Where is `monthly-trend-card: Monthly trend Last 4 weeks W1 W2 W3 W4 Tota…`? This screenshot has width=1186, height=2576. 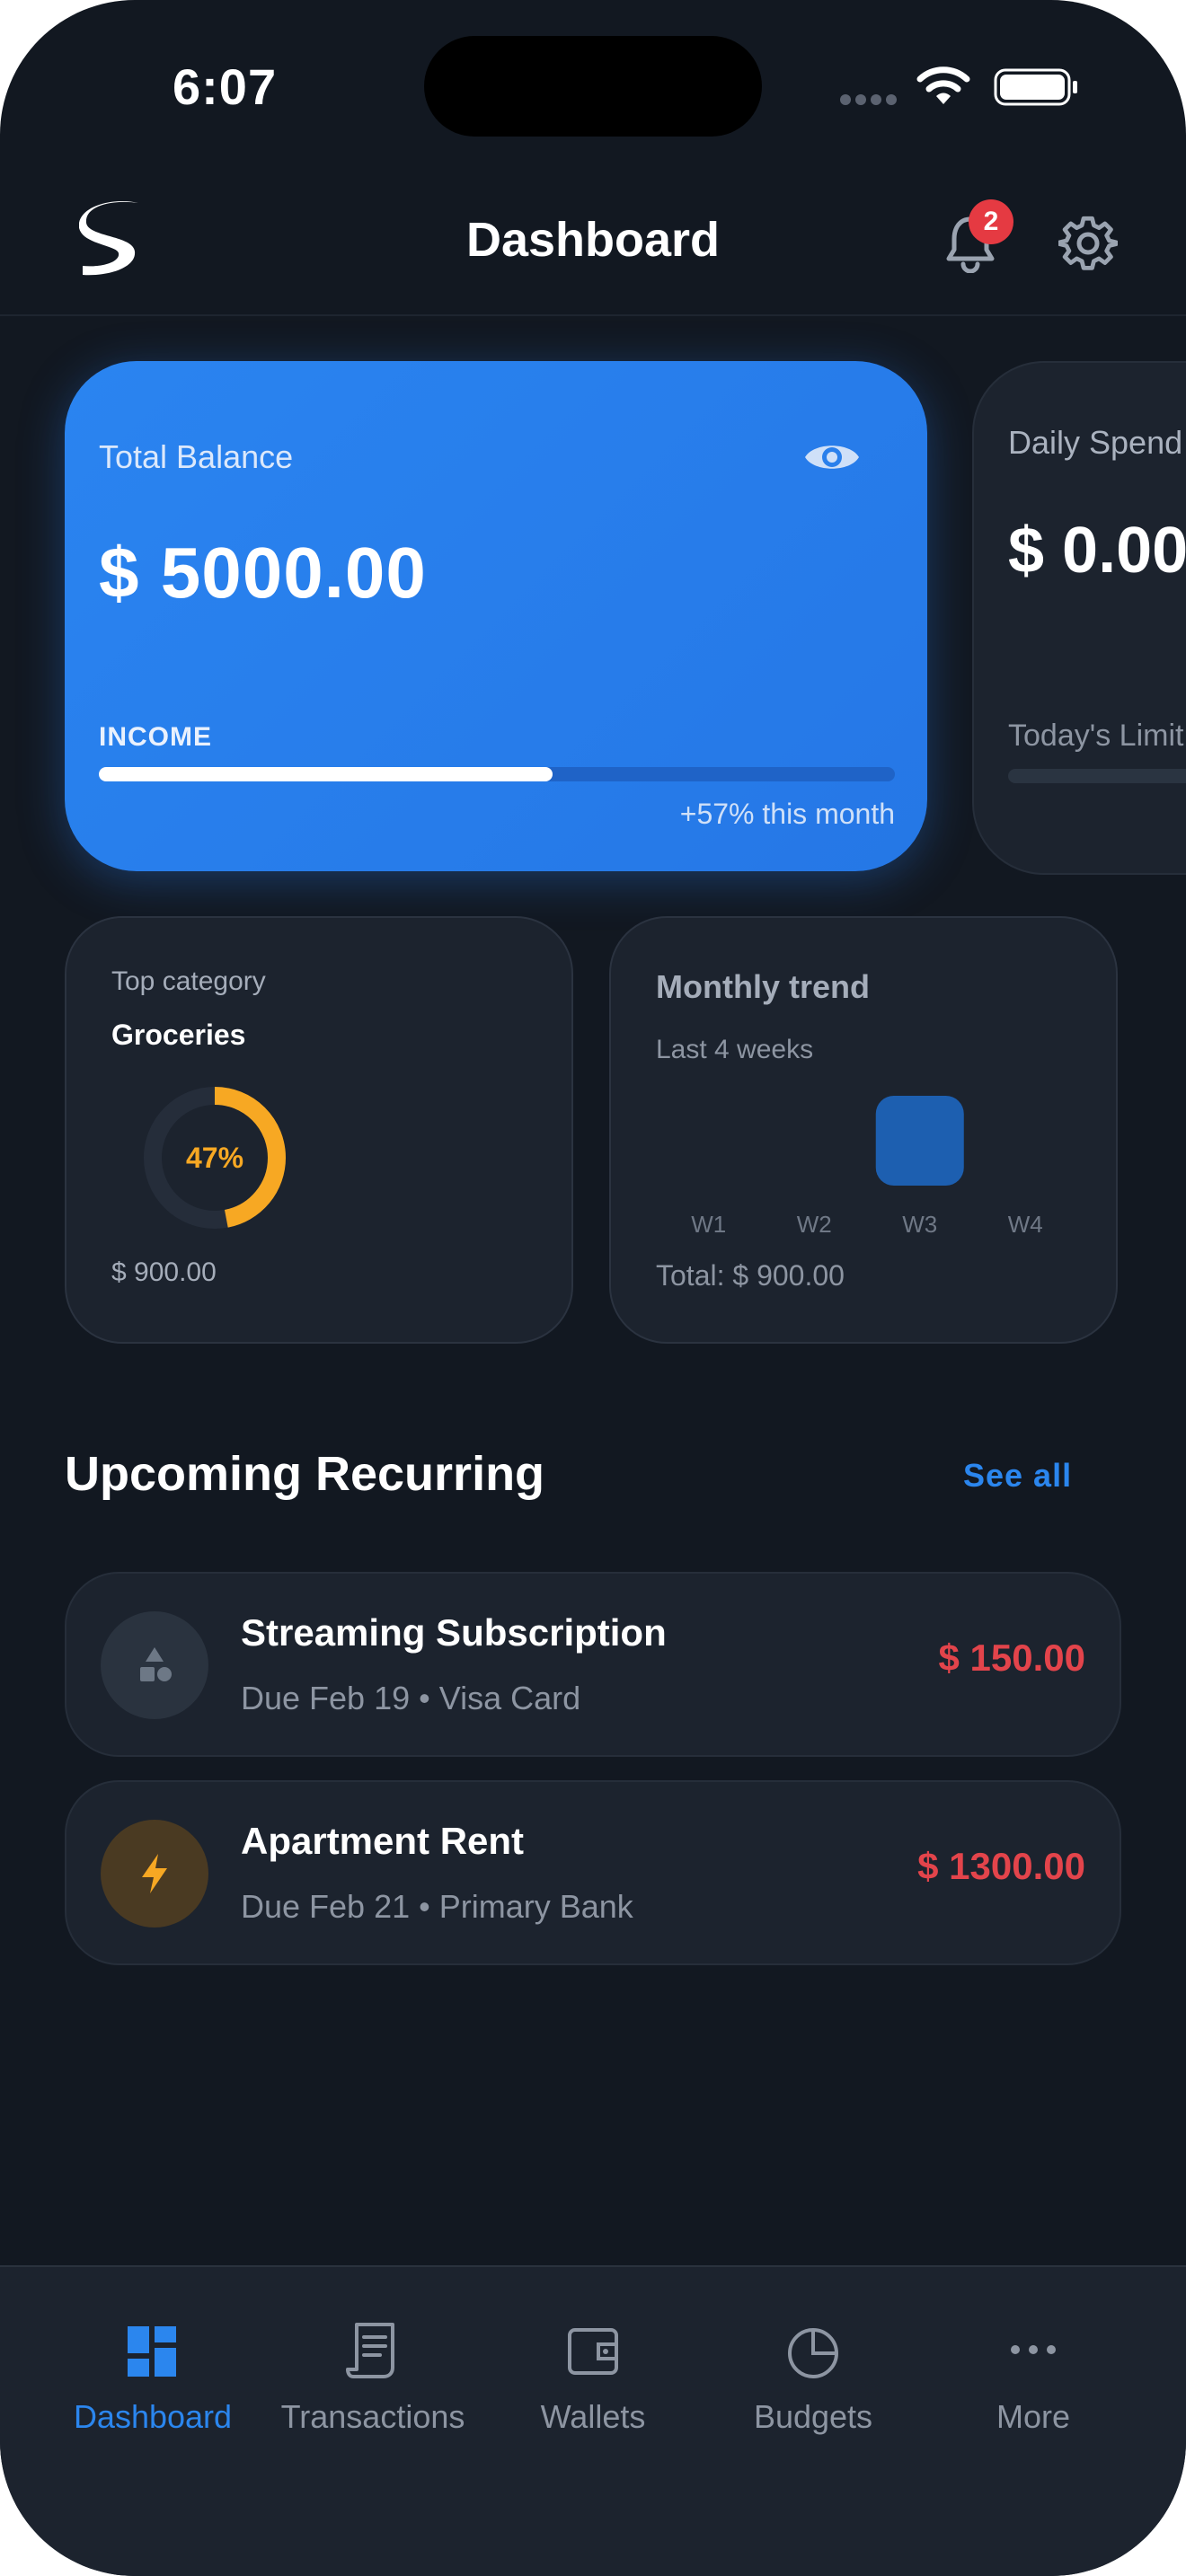
monthly-trend-card: Monthly trend Last 4 weeks W1 W2 W3 W4 Tota… is located at coordinates (863, 1130).